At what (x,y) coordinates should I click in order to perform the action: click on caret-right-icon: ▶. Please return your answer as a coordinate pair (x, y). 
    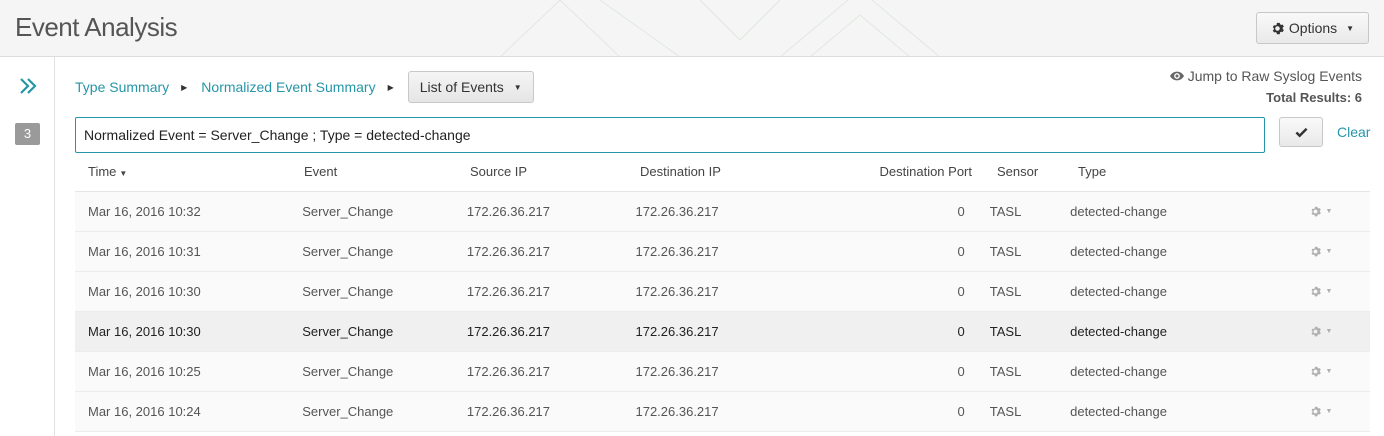
    Looking at the image, I should click on (184, 87).